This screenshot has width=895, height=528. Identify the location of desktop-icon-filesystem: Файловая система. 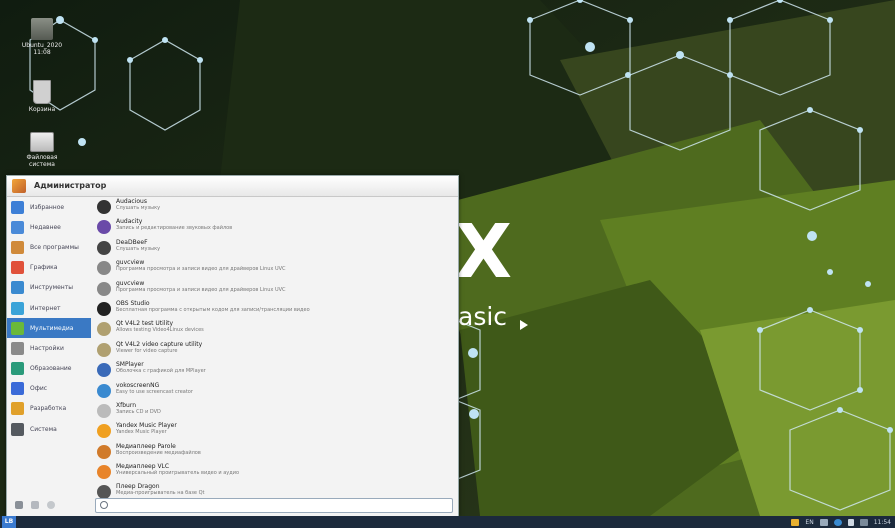
(42, 150).